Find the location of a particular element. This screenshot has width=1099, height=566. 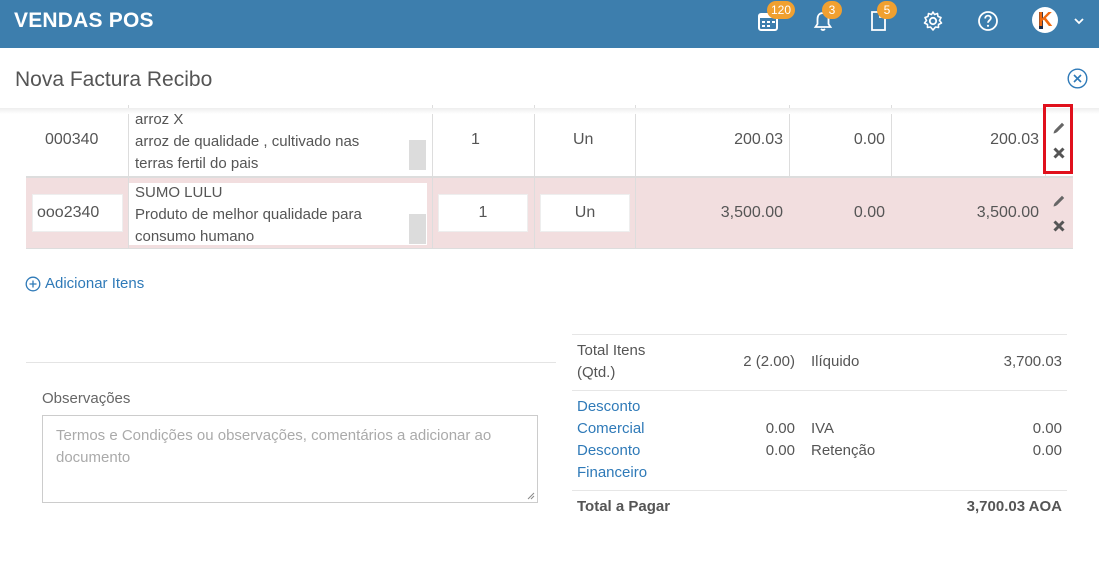

iliquido-value: 3,700.03 is located at coordinates (1032, 361).